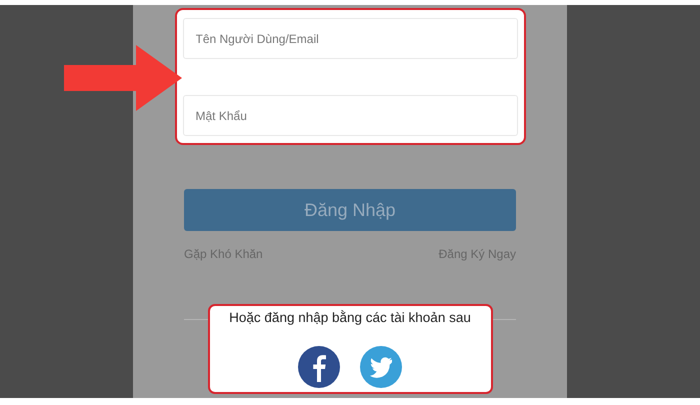 The width and height of the screenshot is (700, 405). What do you see at coordinates (350, 317) in the screenshot?
I see `social-login-prompt: Hoặc đăng nhập bằng các tài khoản sau` at bounding box center [350, 317].